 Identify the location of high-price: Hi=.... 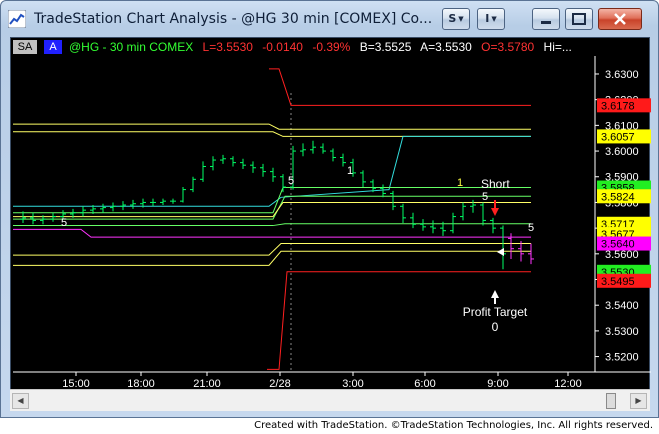
(557, 47).